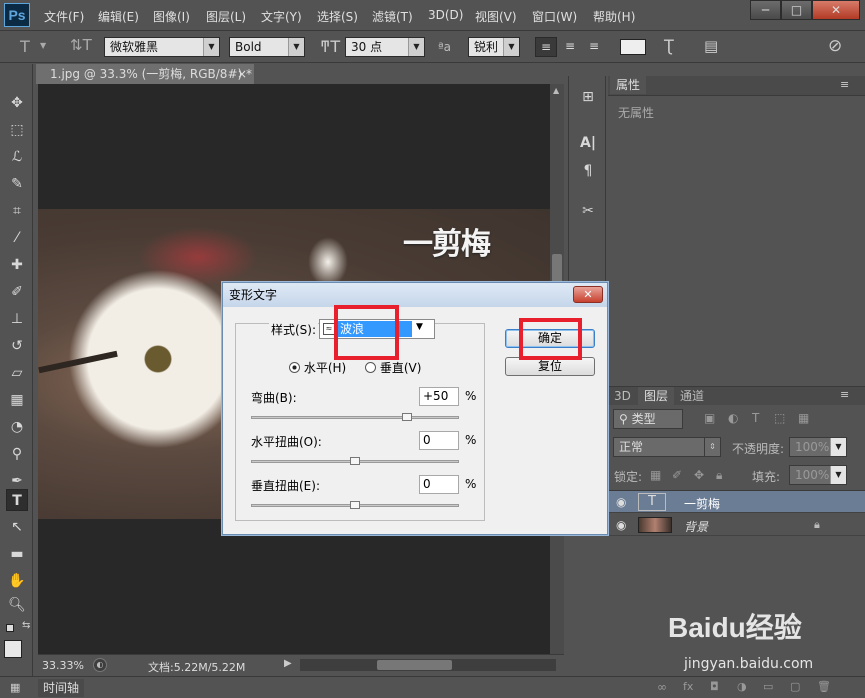  I want to click on foreground-color-swatch, so click(13, 649).